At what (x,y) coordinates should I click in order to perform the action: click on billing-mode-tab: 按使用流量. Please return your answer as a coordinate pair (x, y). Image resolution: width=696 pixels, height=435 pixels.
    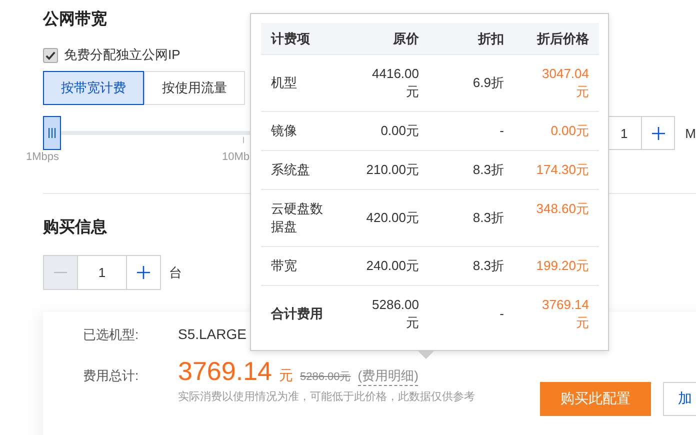
    Looking at the image, I should click on (194, 88).